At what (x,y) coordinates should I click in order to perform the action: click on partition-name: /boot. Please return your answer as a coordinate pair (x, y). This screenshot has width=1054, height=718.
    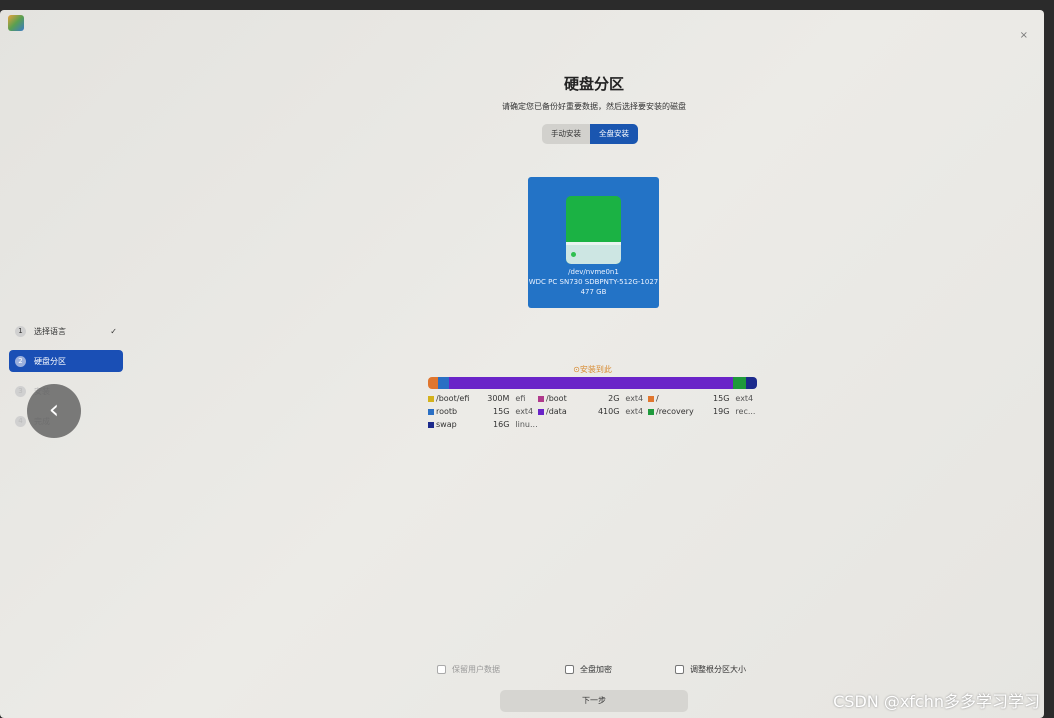
    Looking at the image, I should click on (556, 398).